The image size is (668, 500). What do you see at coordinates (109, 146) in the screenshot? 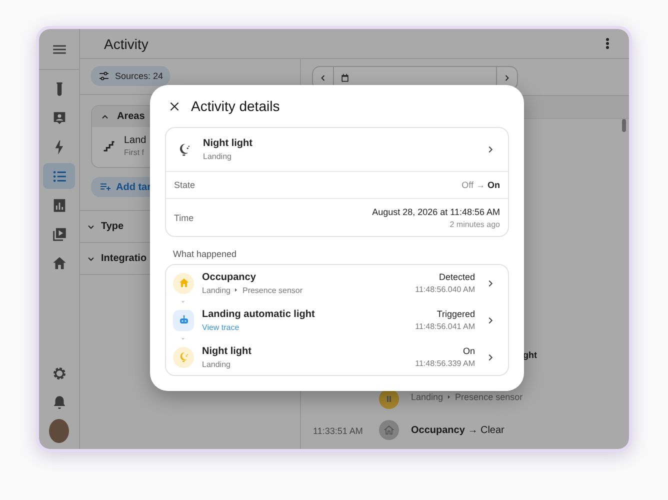
I see `stairs-icon` at bounding box center [109, 146].